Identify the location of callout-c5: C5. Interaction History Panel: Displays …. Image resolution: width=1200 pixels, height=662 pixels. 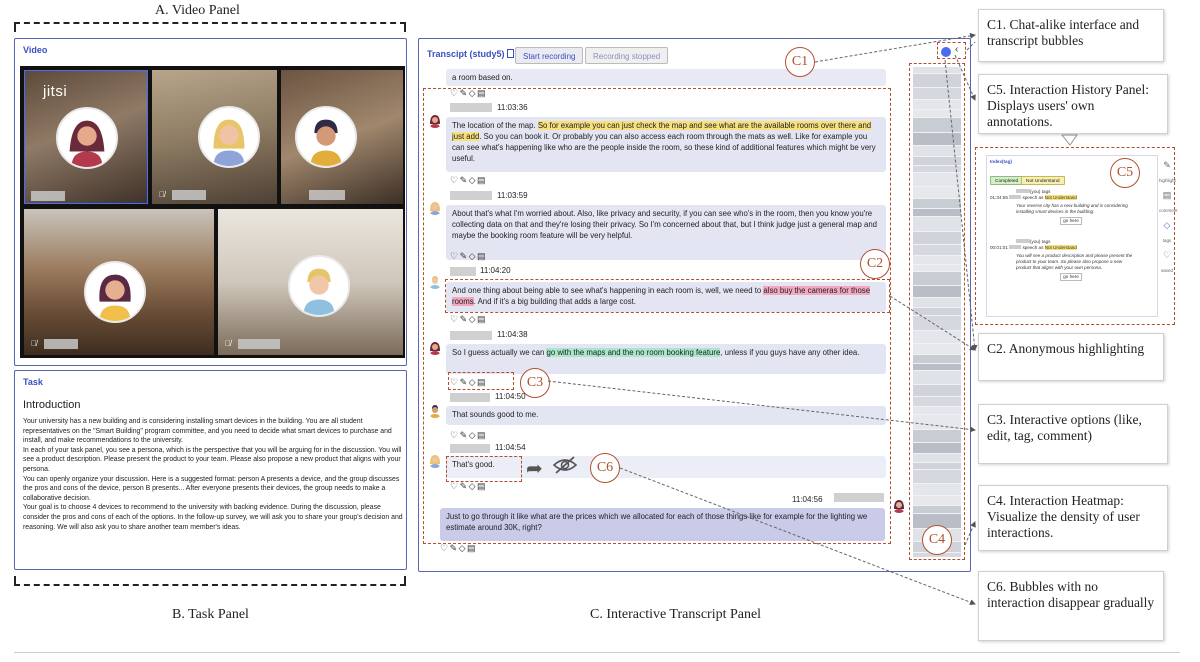
(1073, 104).